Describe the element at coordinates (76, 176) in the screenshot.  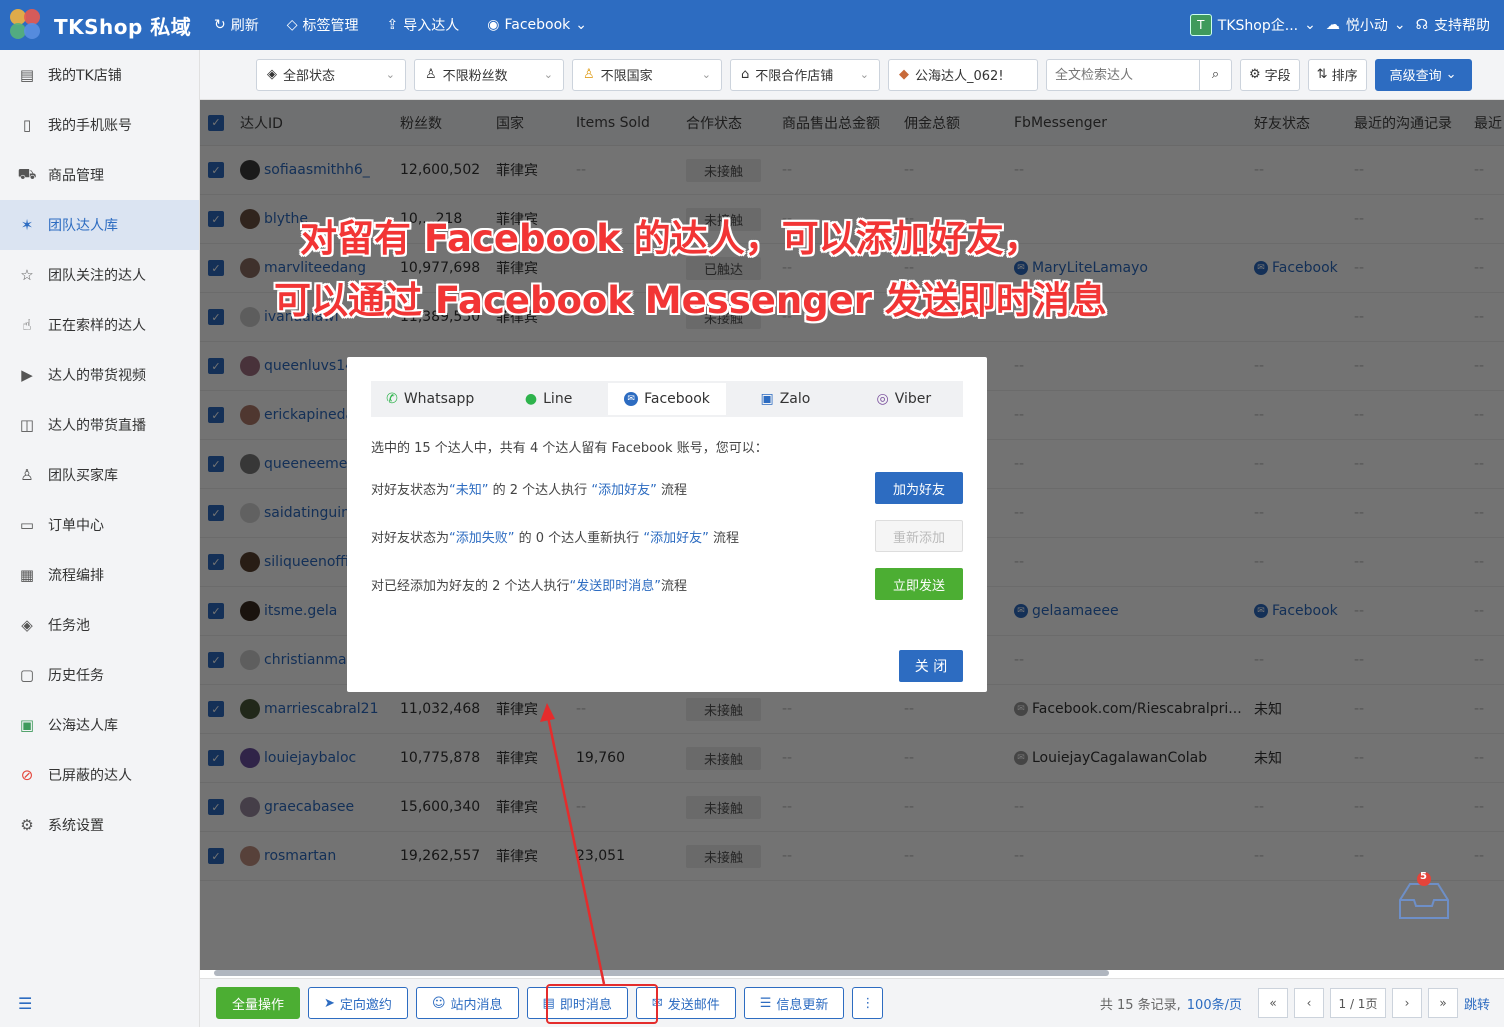
I see `sidebar-item-label: 商品管理` at that location.